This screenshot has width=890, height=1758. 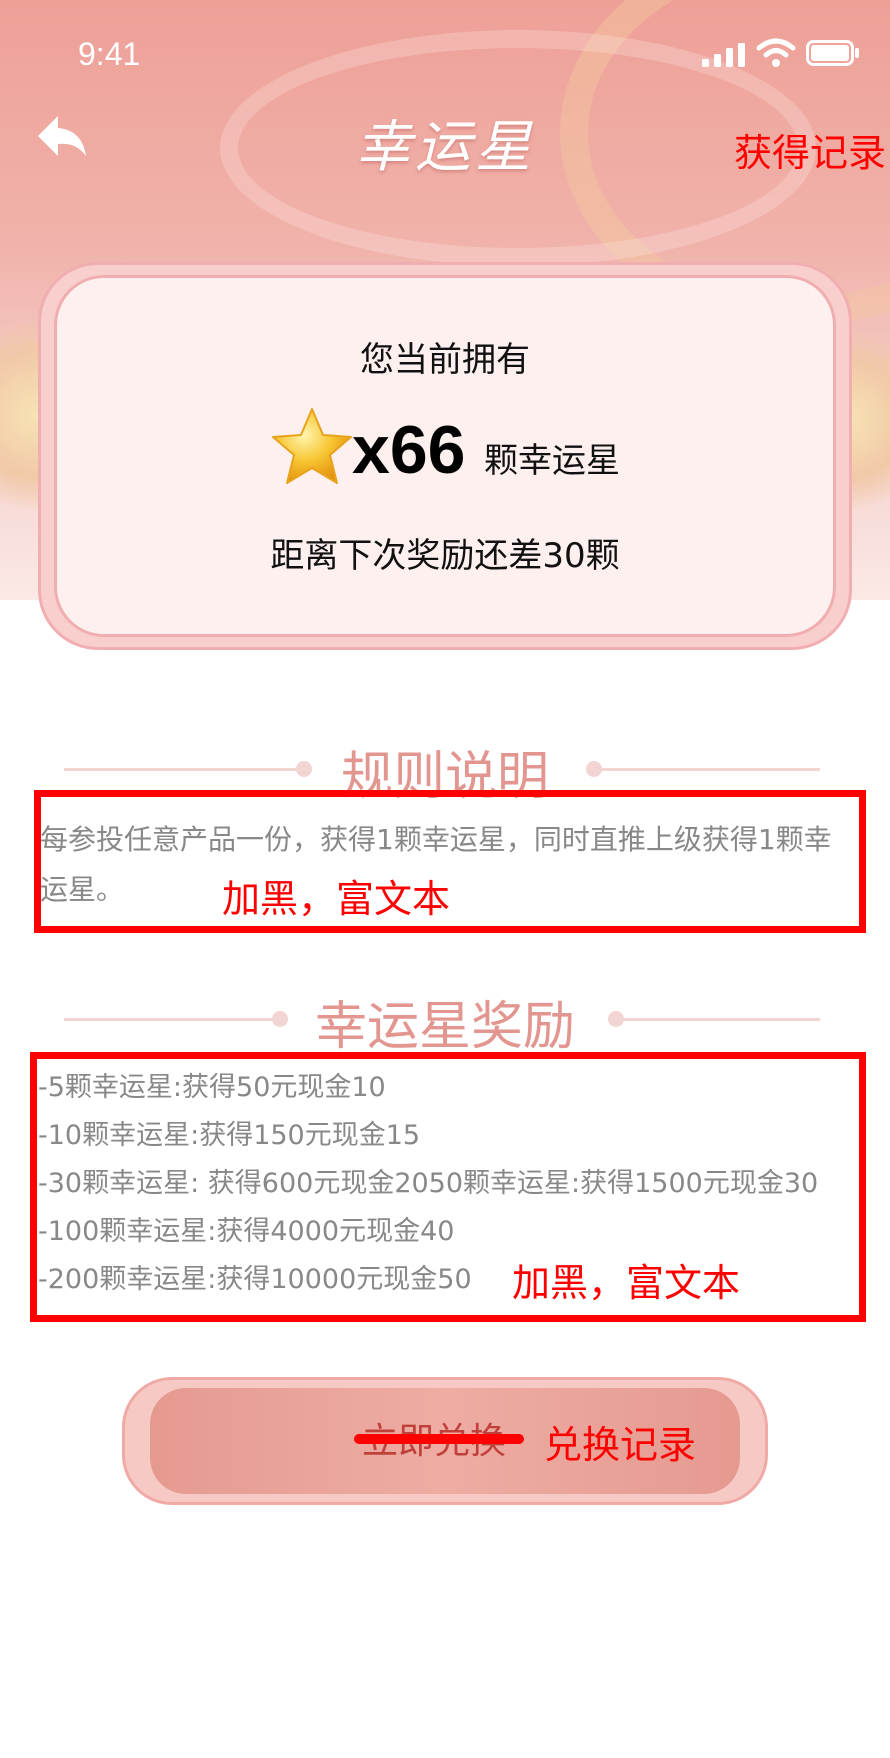 I want to click on next-reward-text: 距离下次奖励还差30颗, so click(x=445, y=556).